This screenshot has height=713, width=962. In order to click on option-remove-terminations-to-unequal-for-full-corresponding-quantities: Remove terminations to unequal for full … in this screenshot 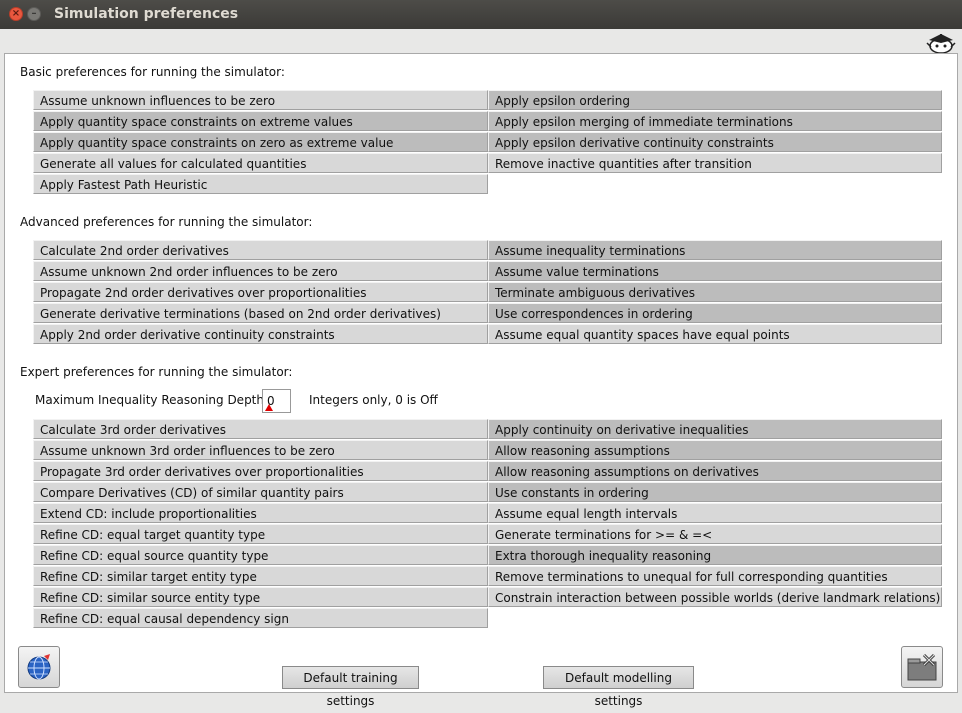, I will do `click(715, 576)`.